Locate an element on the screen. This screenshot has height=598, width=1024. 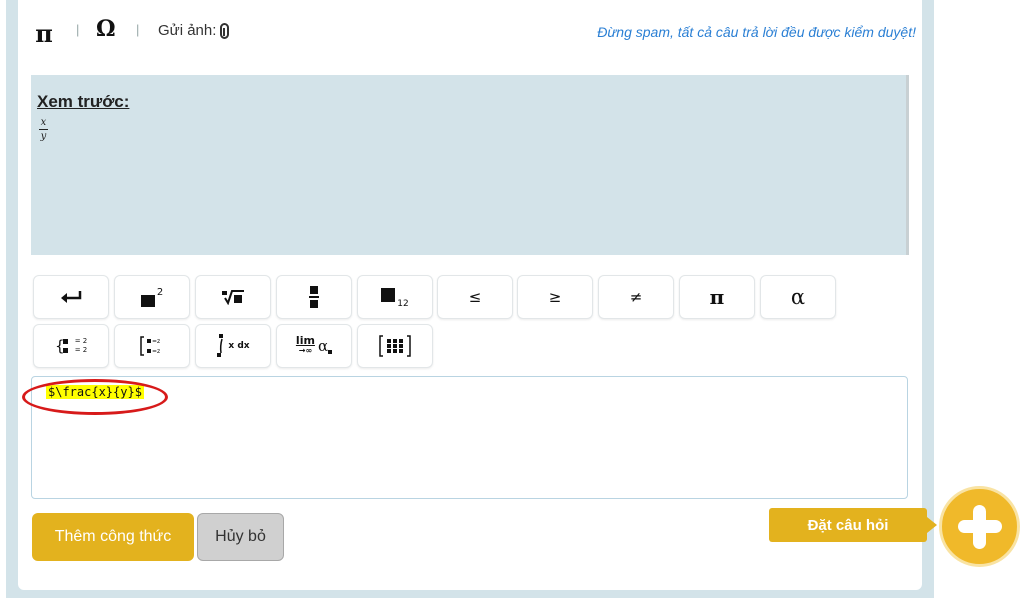
preview-label: Xem trước: is located at coordinates (83, 101).